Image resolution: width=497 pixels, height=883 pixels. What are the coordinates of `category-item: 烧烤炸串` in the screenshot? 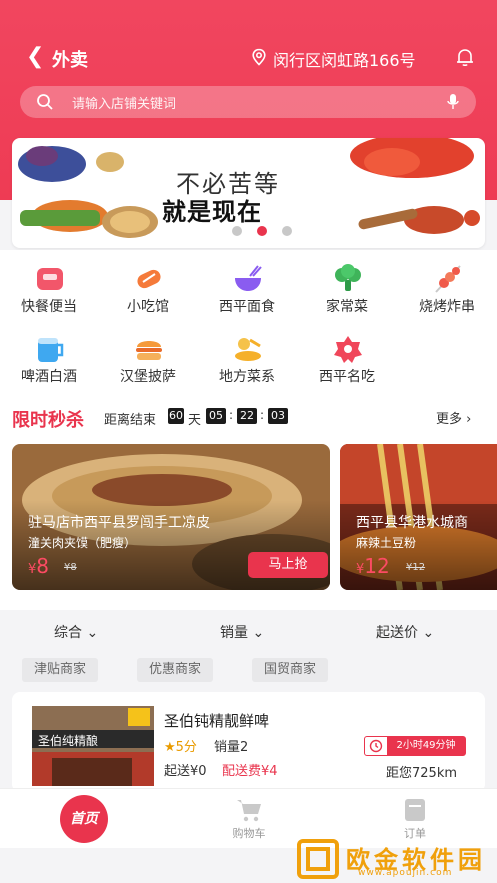 It's located at (447, 282).